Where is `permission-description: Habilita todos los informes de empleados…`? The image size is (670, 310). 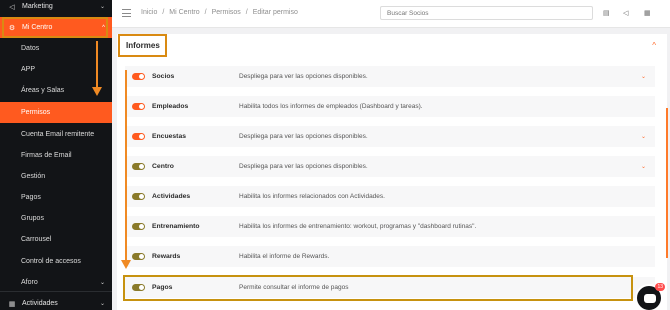
permission-description: Habilita todos los informes de empleados… is located at coordinates (331, 106).